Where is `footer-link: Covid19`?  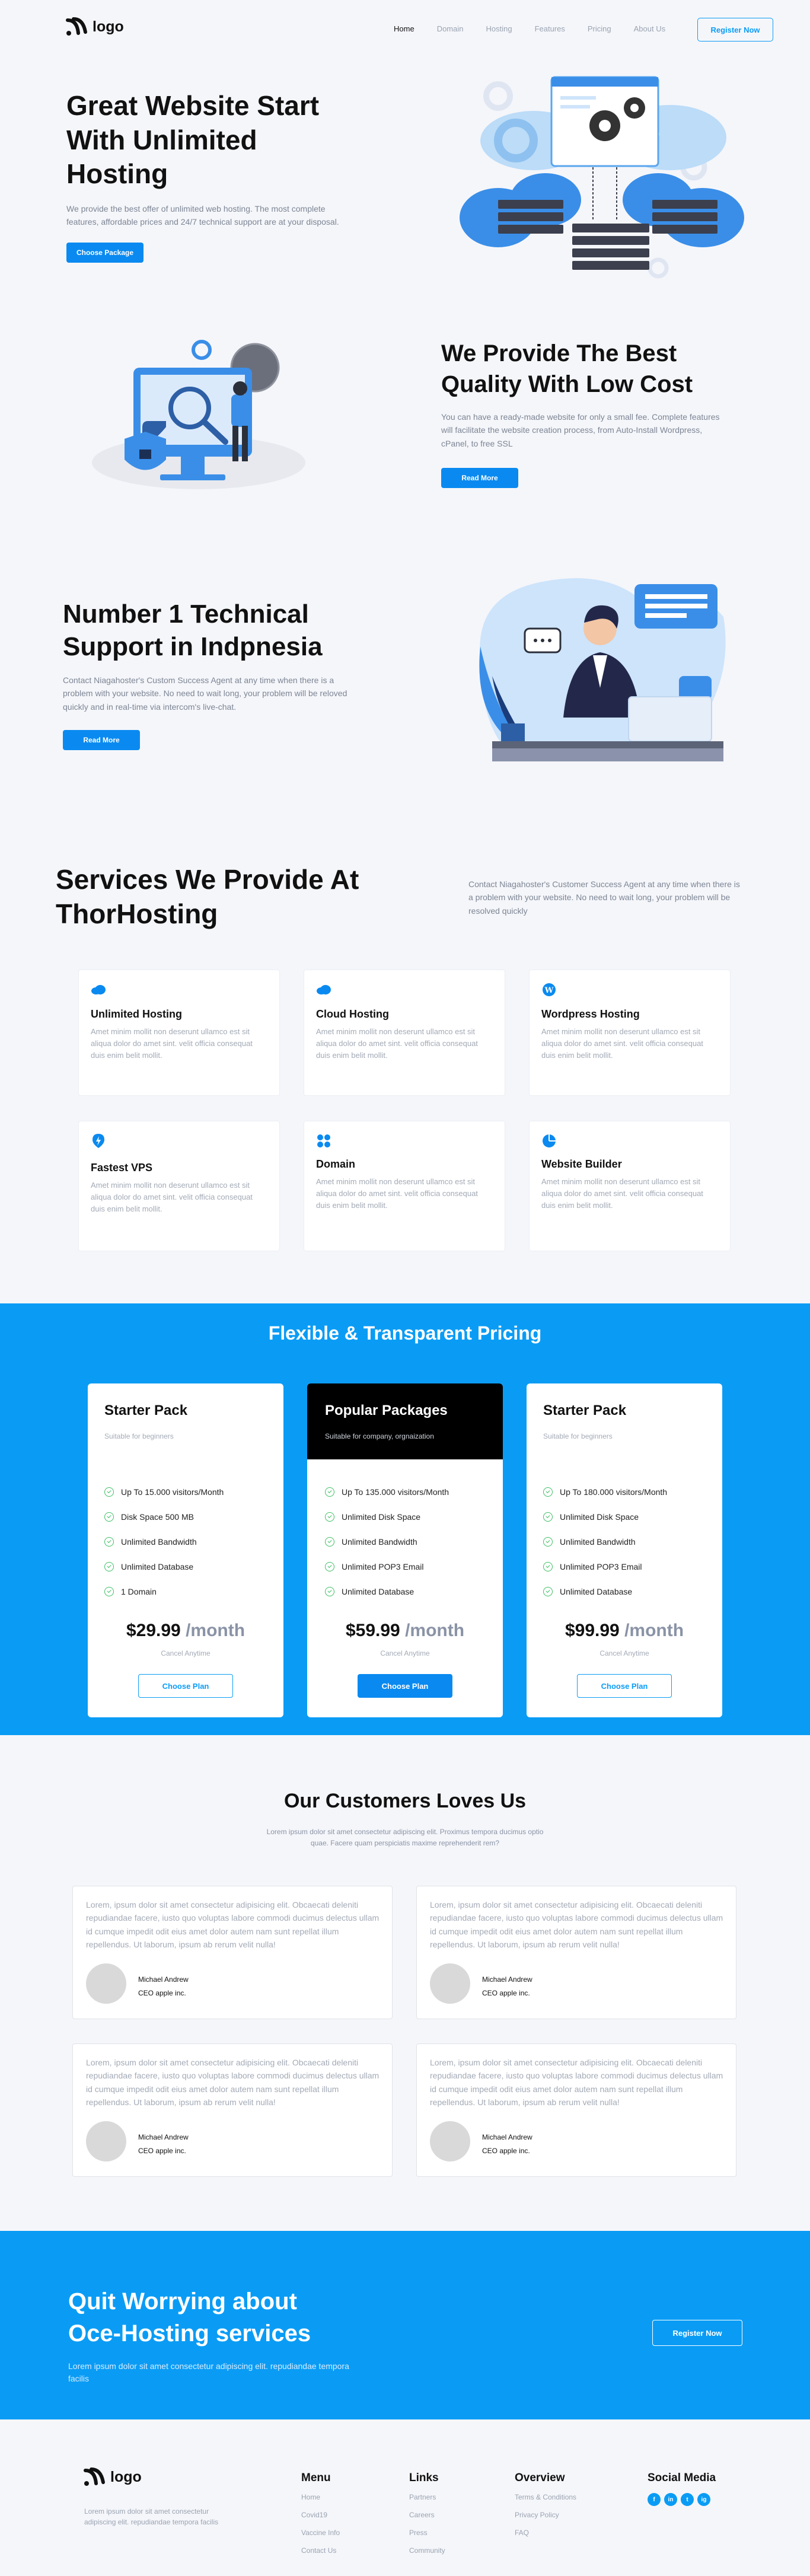 footer-link: Covid19 is located at coordinates (320, 2515).